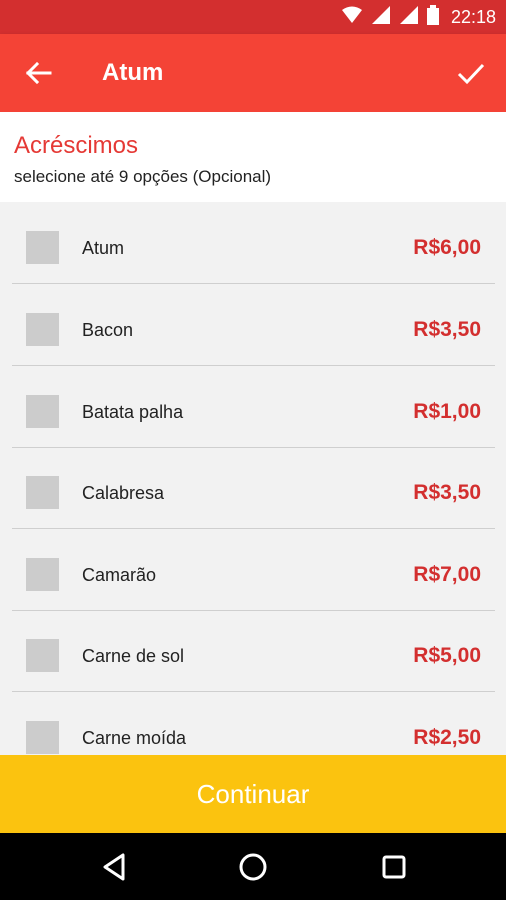 This screenshot has width=506, height=900. What do you see at coordinates (473, 16) in the screenshot?
I see `status-time: 22:18` at bounding box center [473, 16].